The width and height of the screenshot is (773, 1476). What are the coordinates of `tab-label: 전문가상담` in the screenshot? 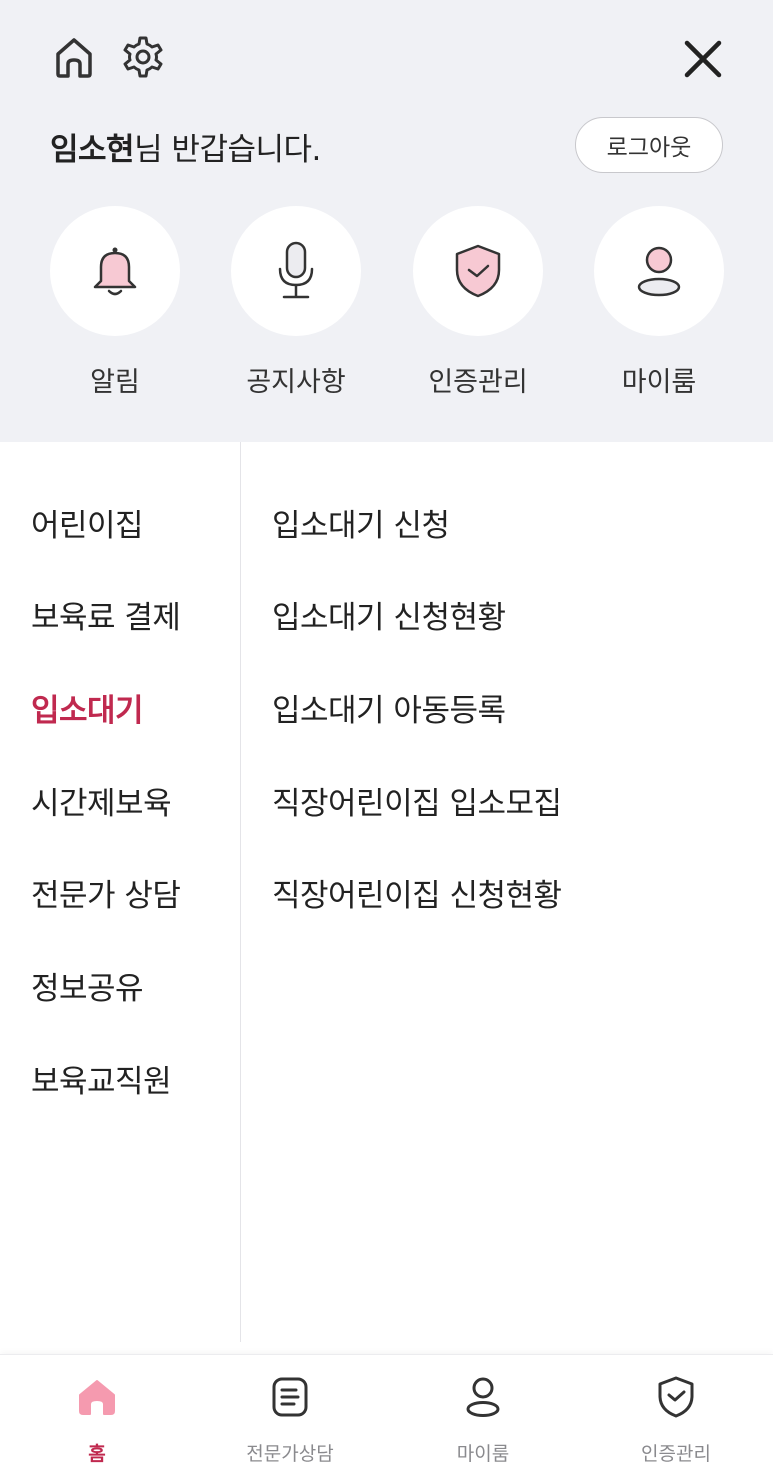 It's located at (290, 1454).